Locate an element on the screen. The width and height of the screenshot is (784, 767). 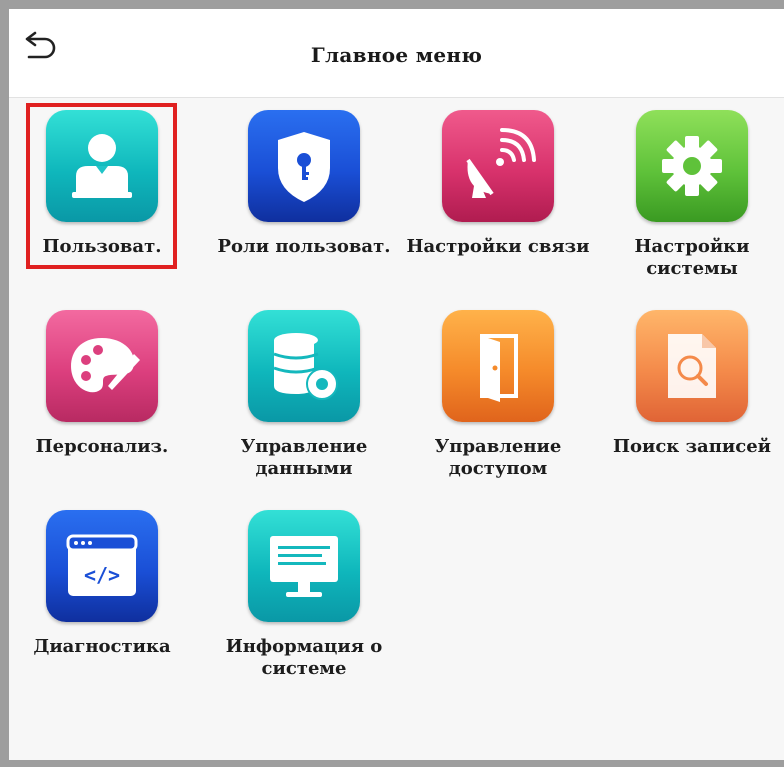
menu-item-personalize: Персонализ. is located at coordinates (102, 393).